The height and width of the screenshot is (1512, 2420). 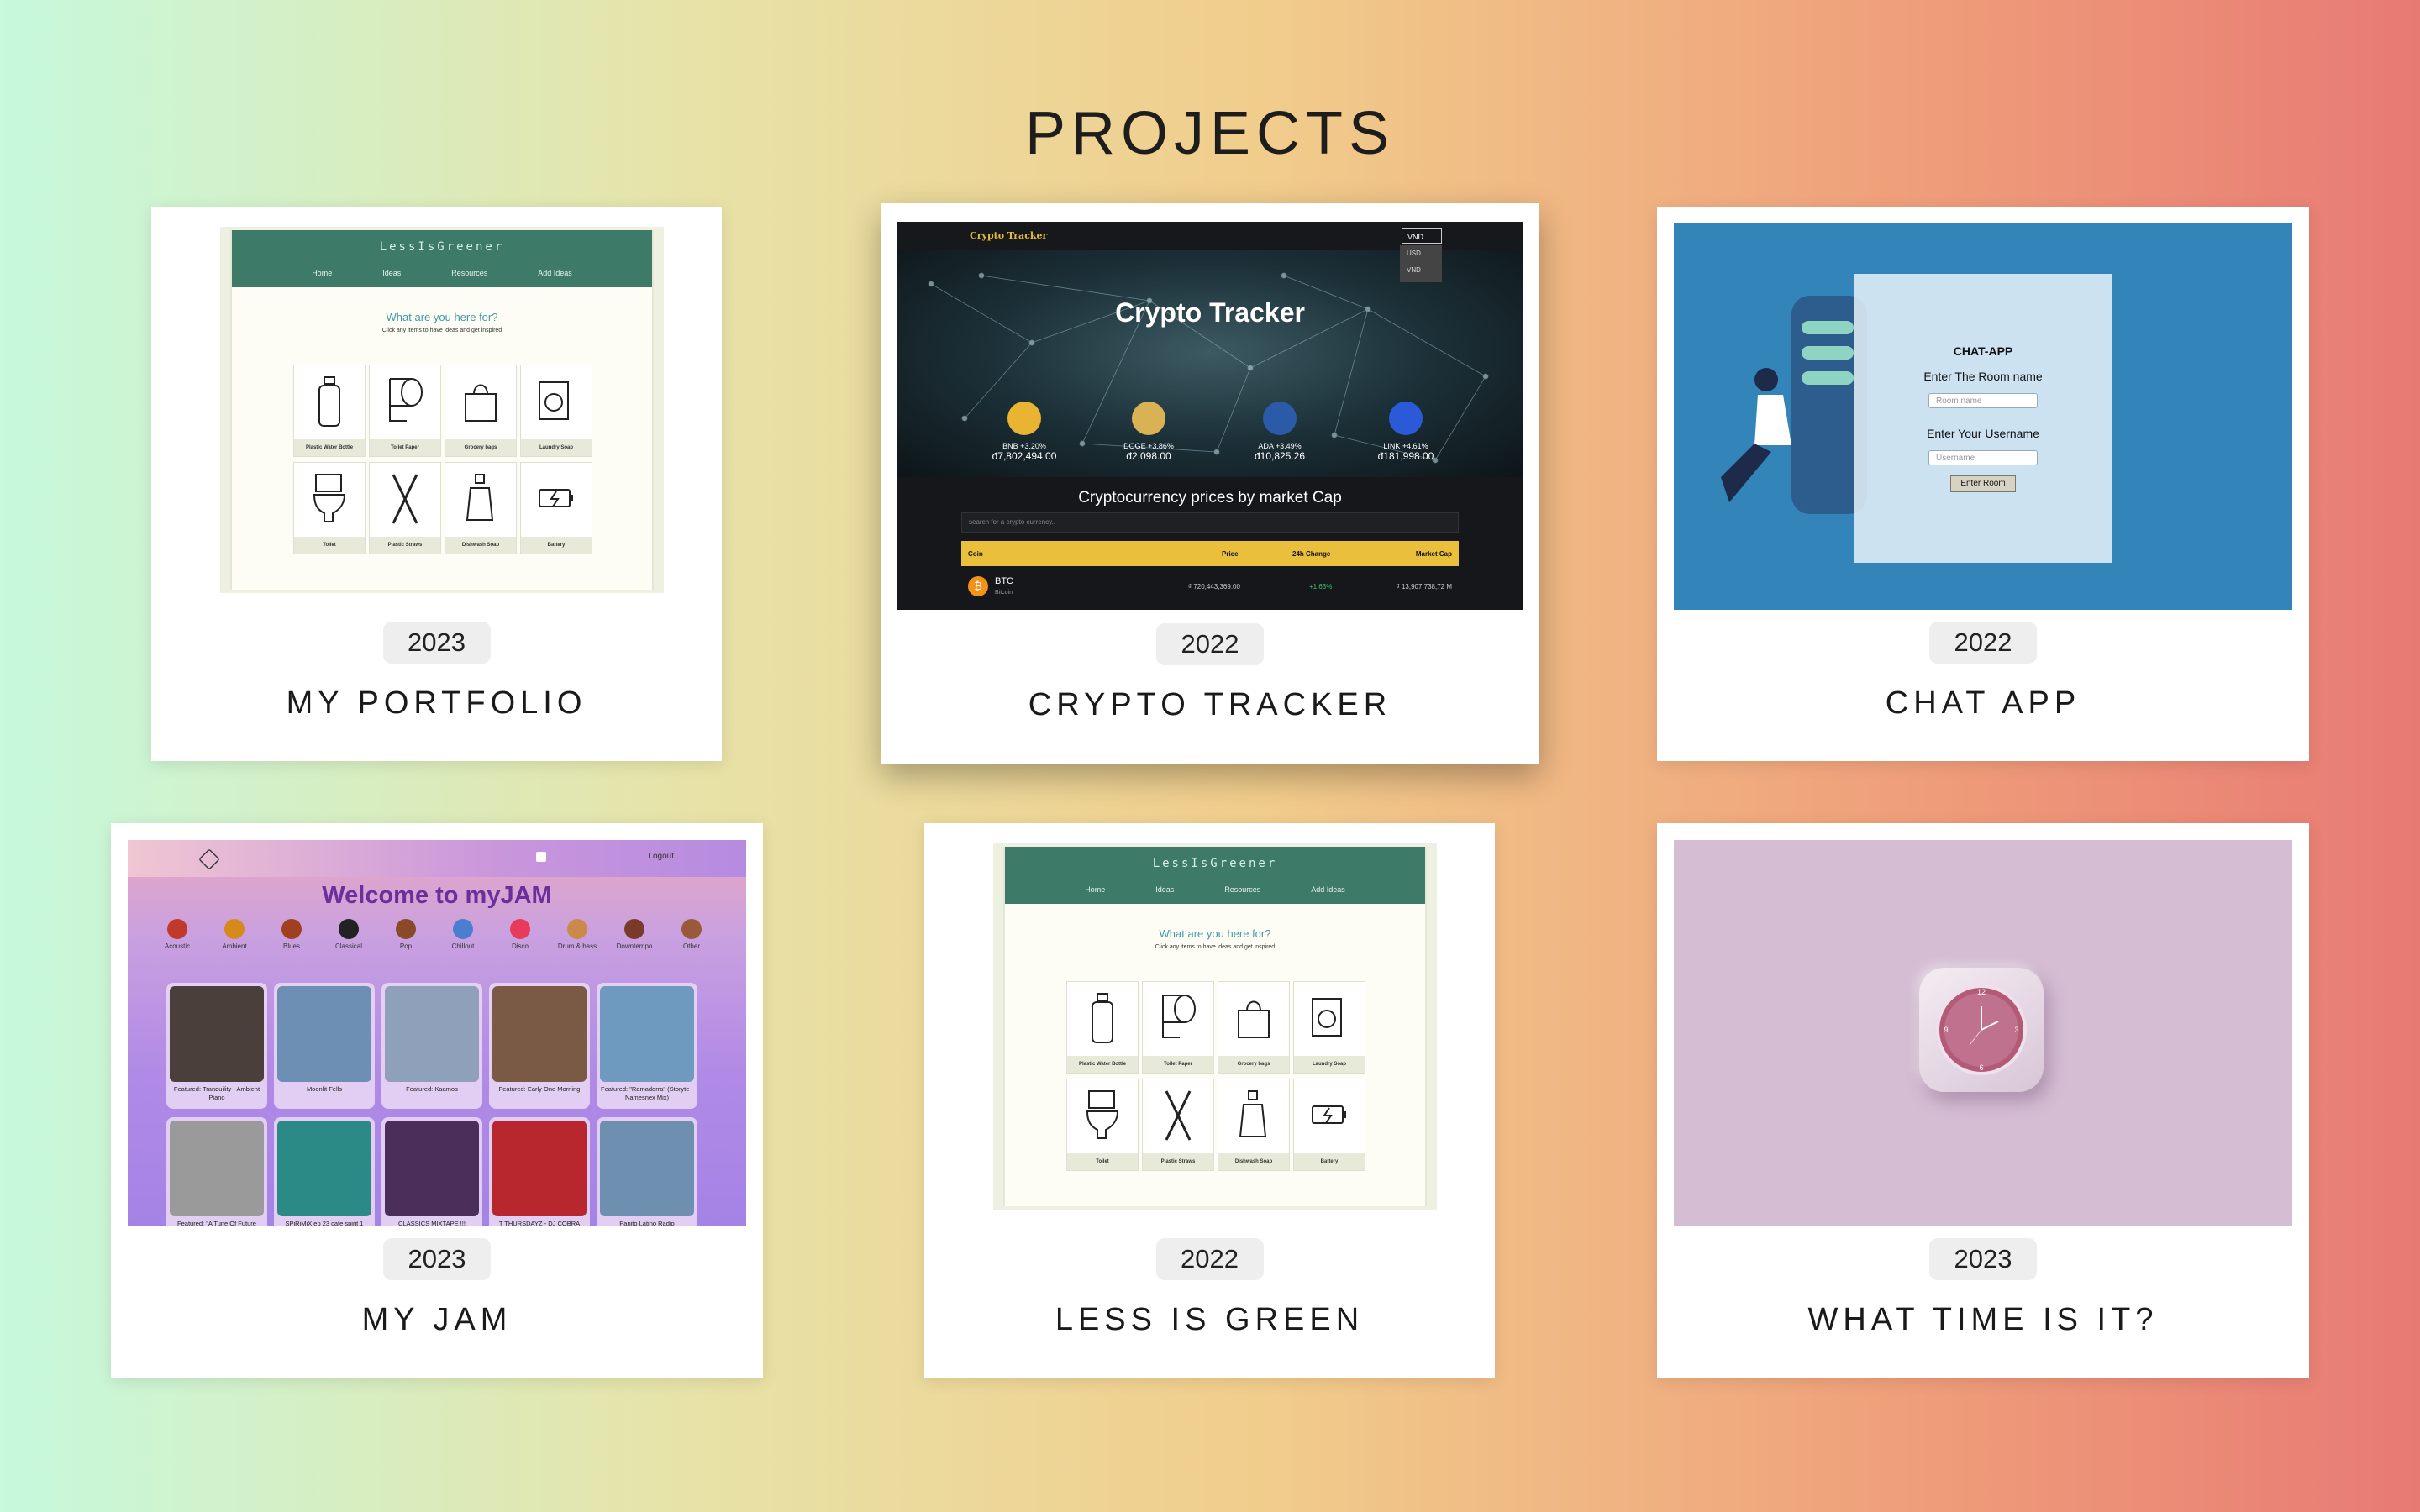 I want to click on genre-item: Downtempo, so click(x=634, y=934).